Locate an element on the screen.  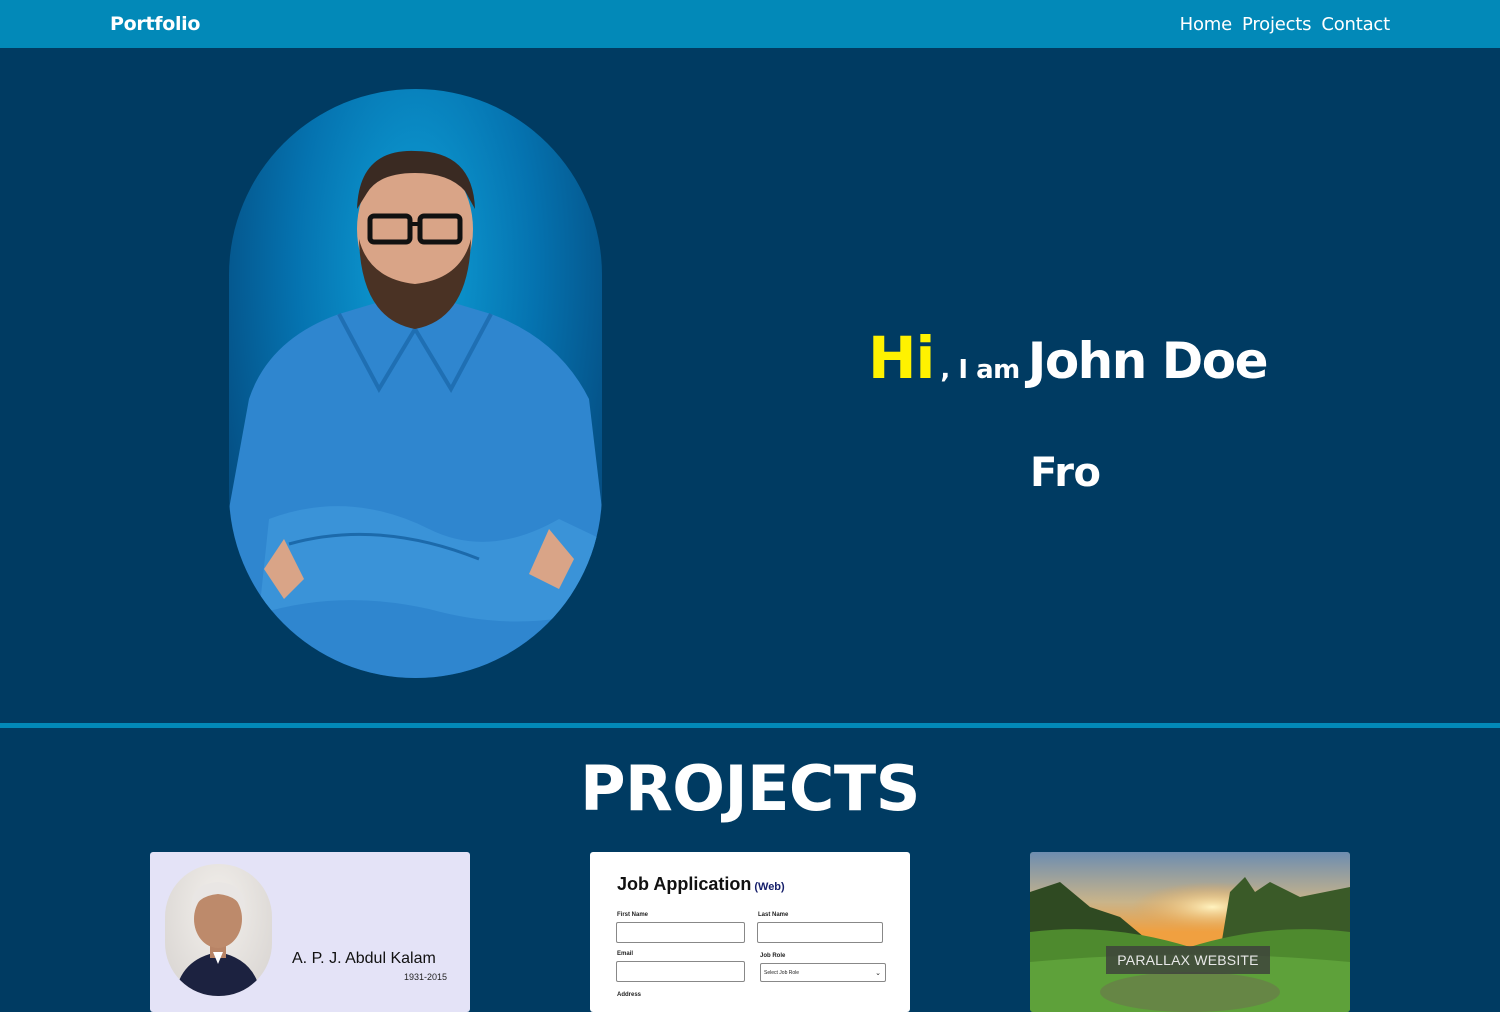
tribute-name: A. P. J. Abdul Kalam is located at coordinates (364, 958).